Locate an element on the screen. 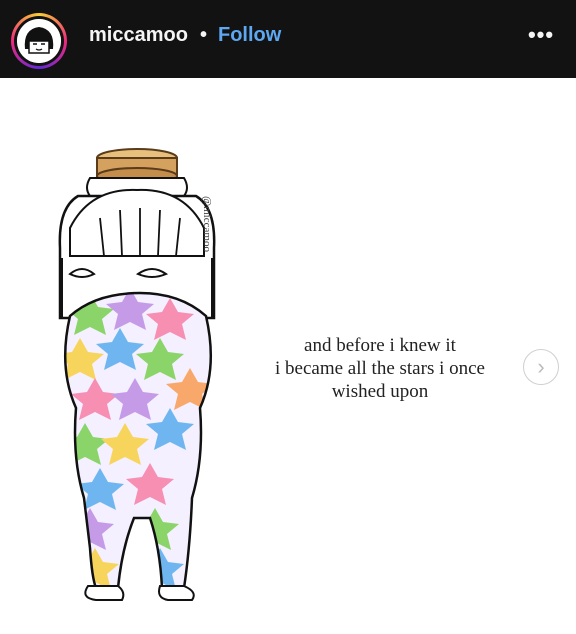 The height and width of the screenshot is (634, 576). username-link: miccamoo is located at coordinates (138, 35).